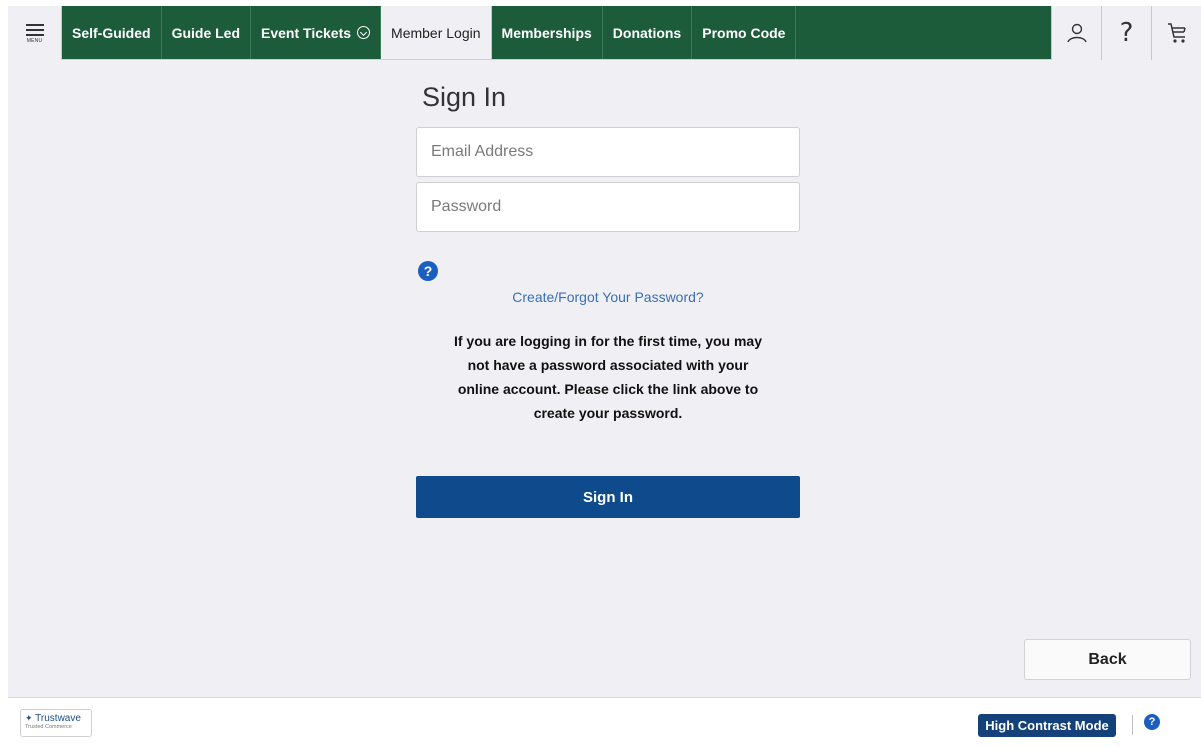 This screenshot has width=1201, height=747. I want to click on cart-icon, so click(1176, 33).